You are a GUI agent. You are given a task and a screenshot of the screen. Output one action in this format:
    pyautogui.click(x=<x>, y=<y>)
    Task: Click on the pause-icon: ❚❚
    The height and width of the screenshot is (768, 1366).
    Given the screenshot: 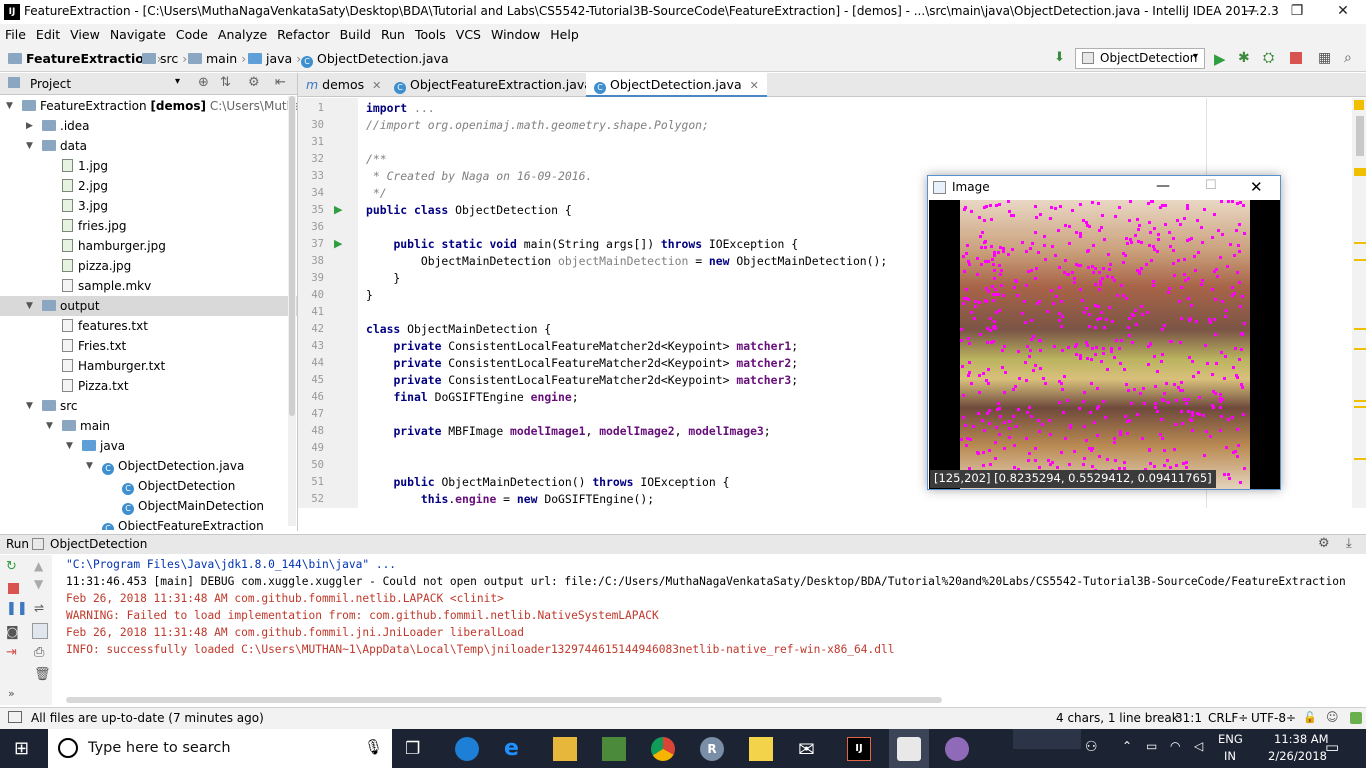 What is the action you would take?
    pyautogui.click(x=17, y=608)
    